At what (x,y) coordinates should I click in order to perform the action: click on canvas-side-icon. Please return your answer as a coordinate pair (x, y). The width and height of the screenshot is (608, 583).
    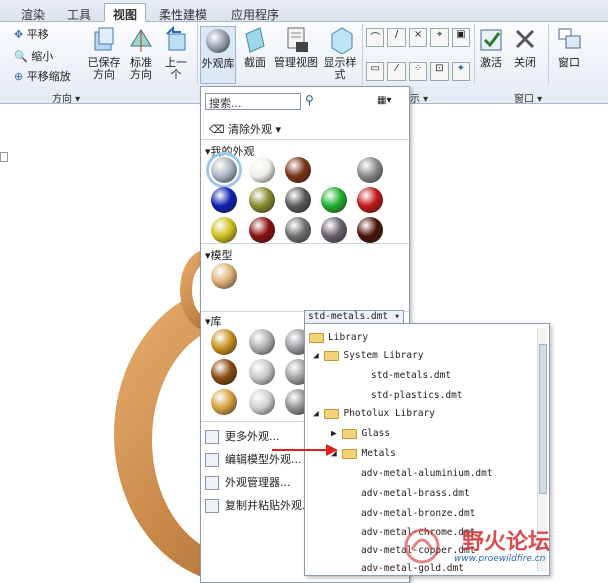
    Looking at the image, I should click on (4, 157).